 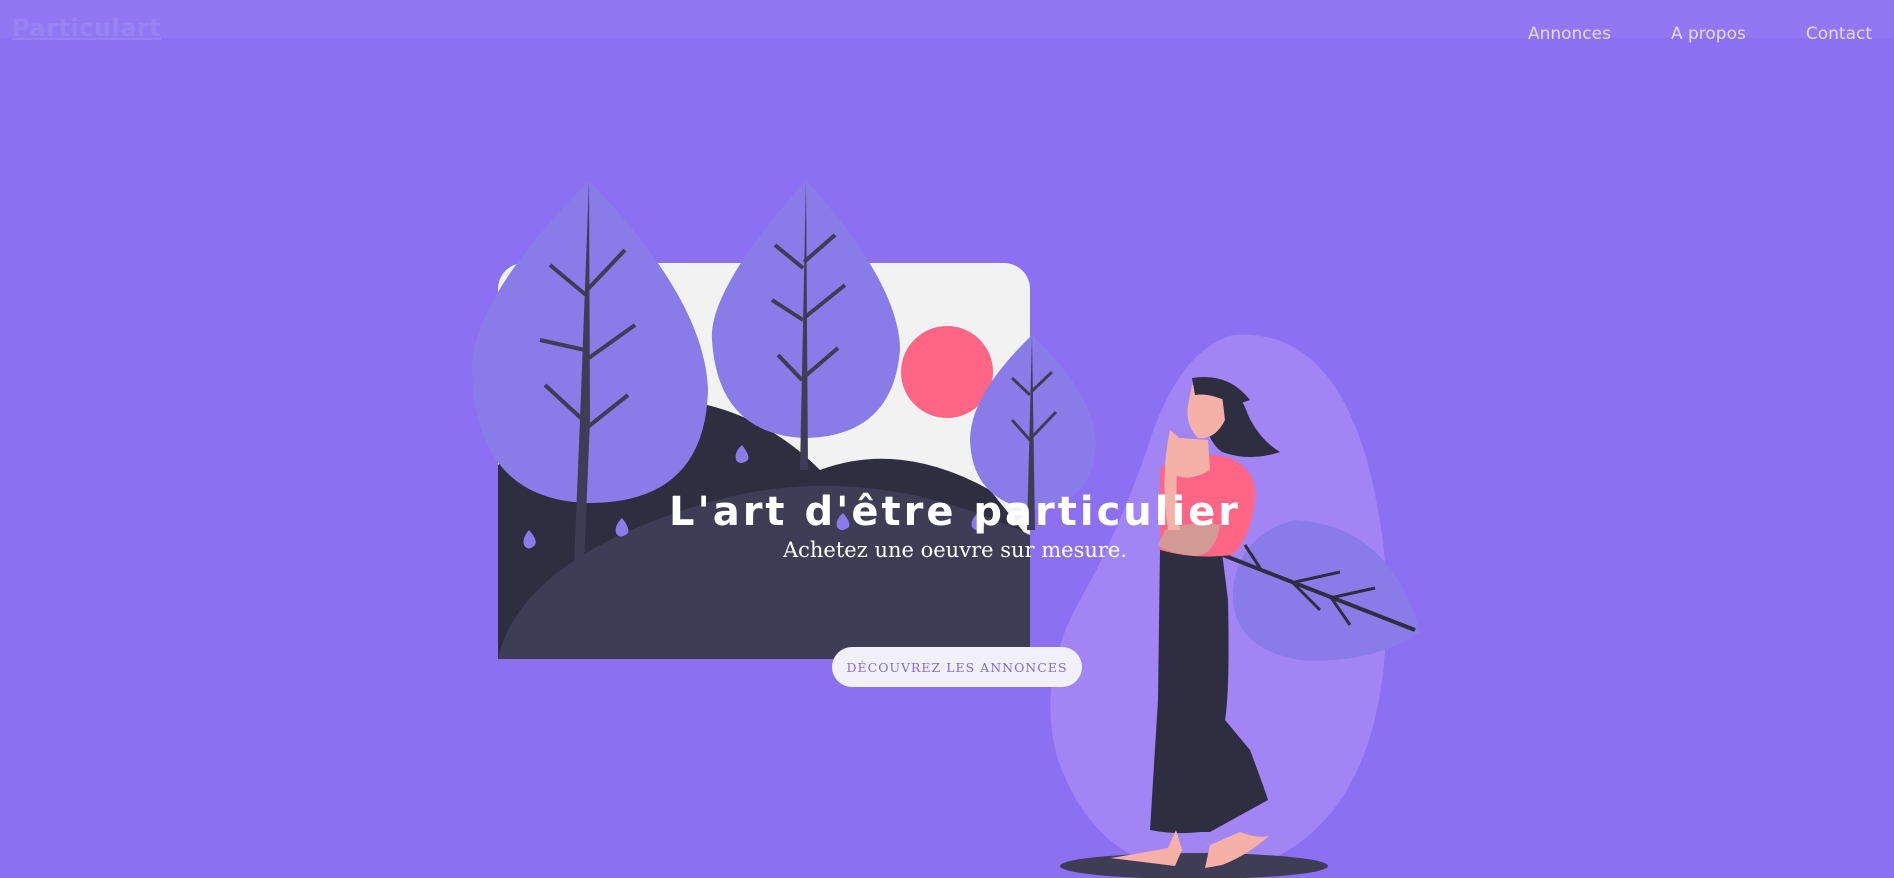 I want to click on ground-shadow, so click(x=1194, y=865).